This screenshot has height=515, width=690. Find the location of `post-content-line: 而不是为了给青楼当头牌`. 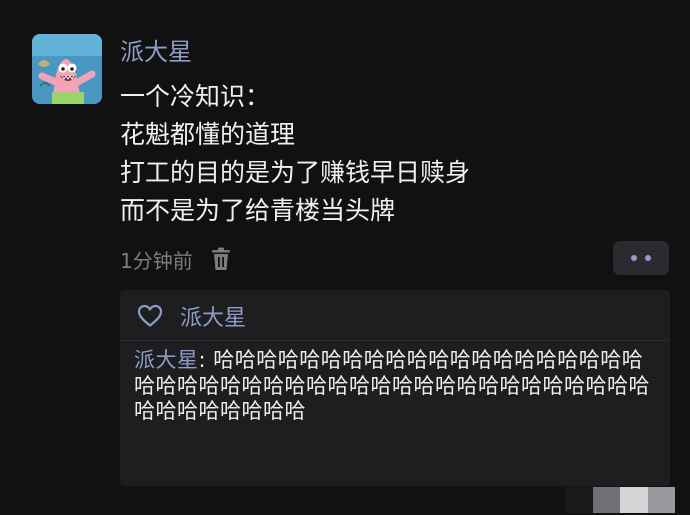

post-content-line: 而不是为了给青楼当头牌 is located at coordinates (258, 210).